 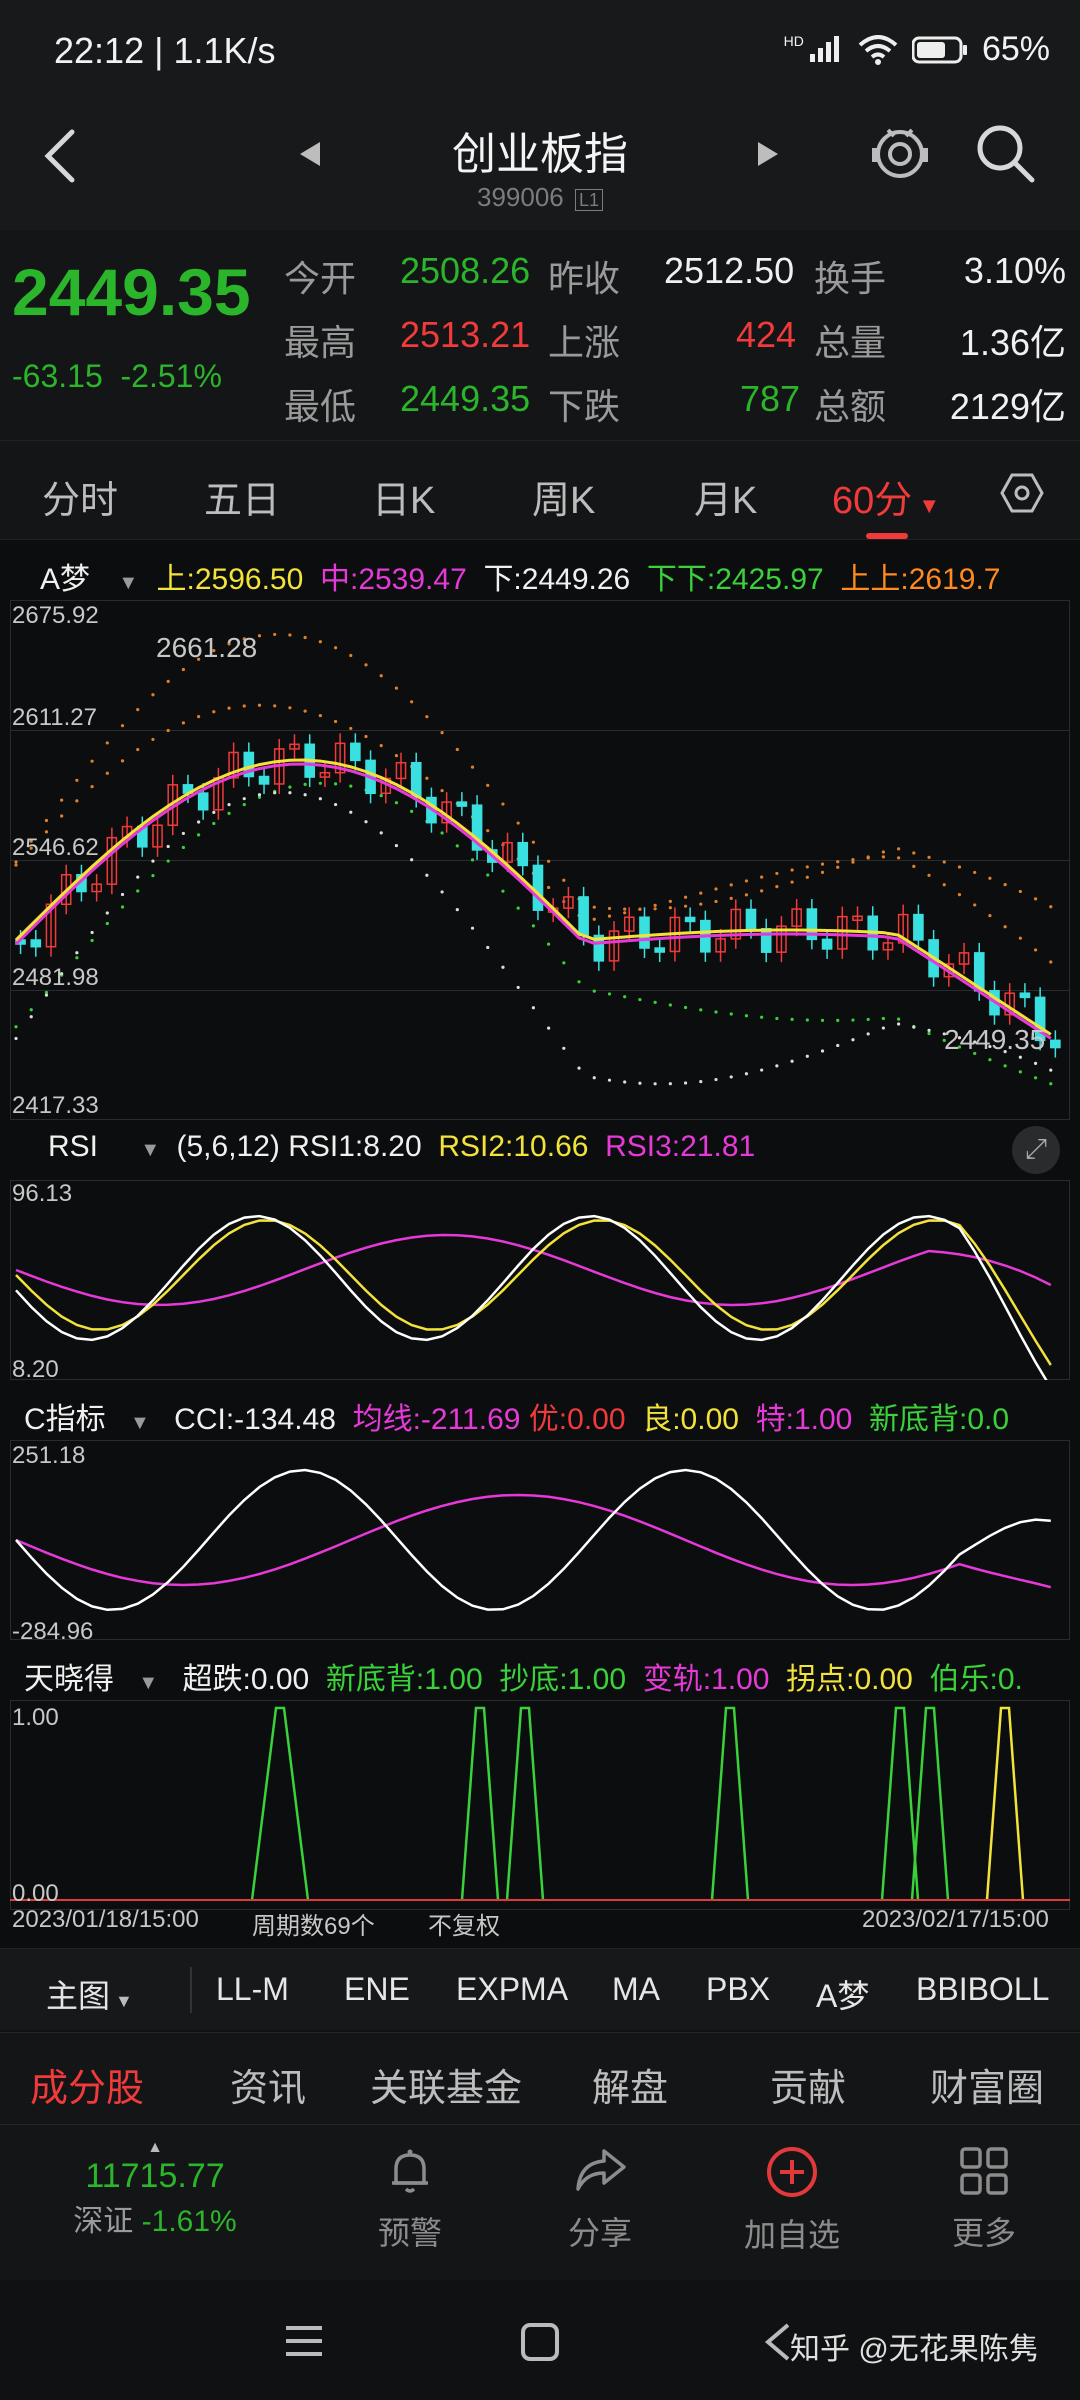 What do you see at coordinates (80, 496) in the screenshot?
I see `tab-intraday: 分时` at bounding box center [80, 496].